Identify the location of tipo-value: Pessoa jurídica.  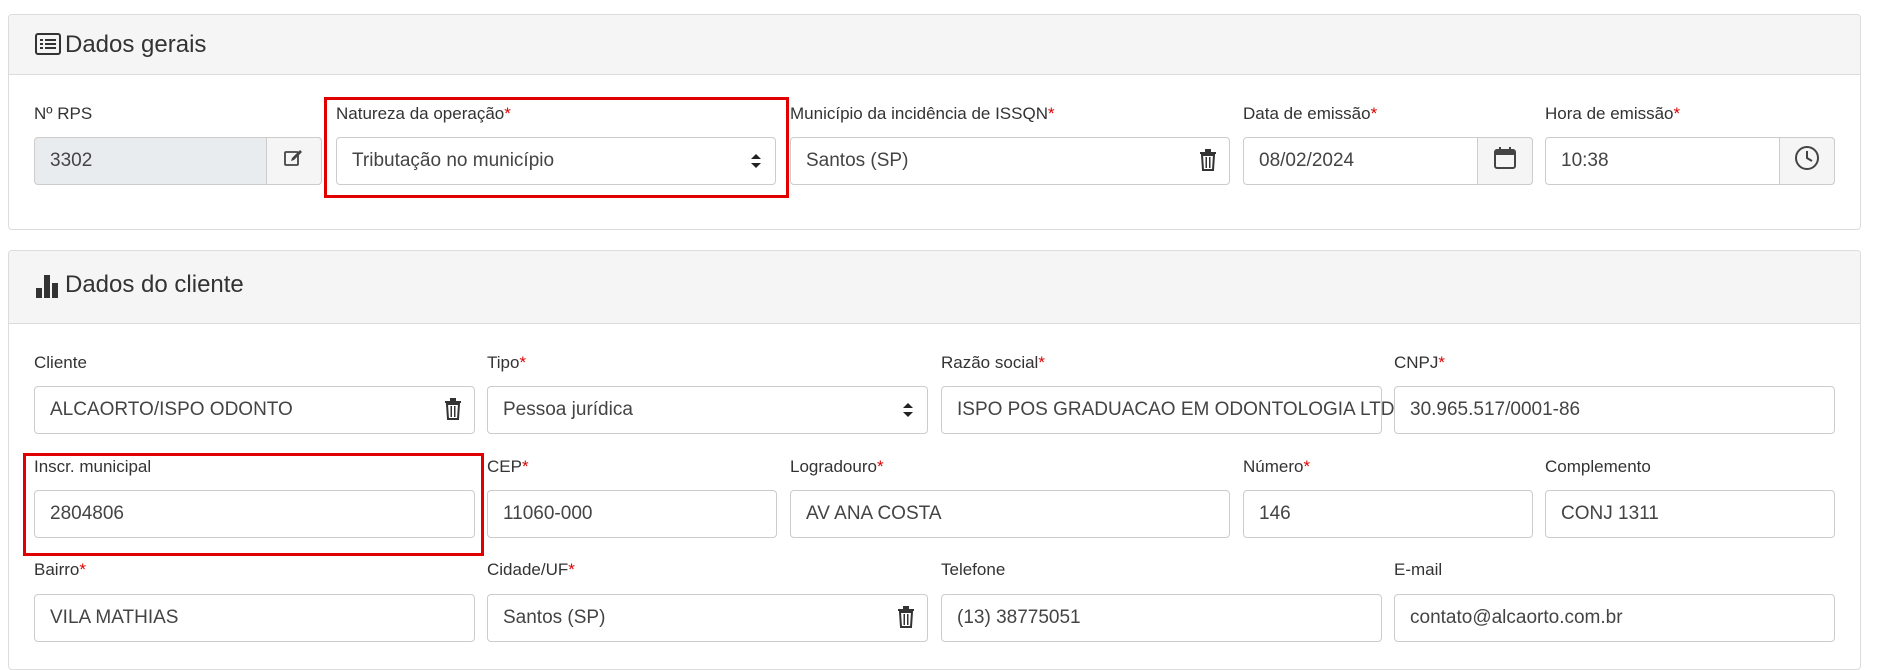
(568, 409).